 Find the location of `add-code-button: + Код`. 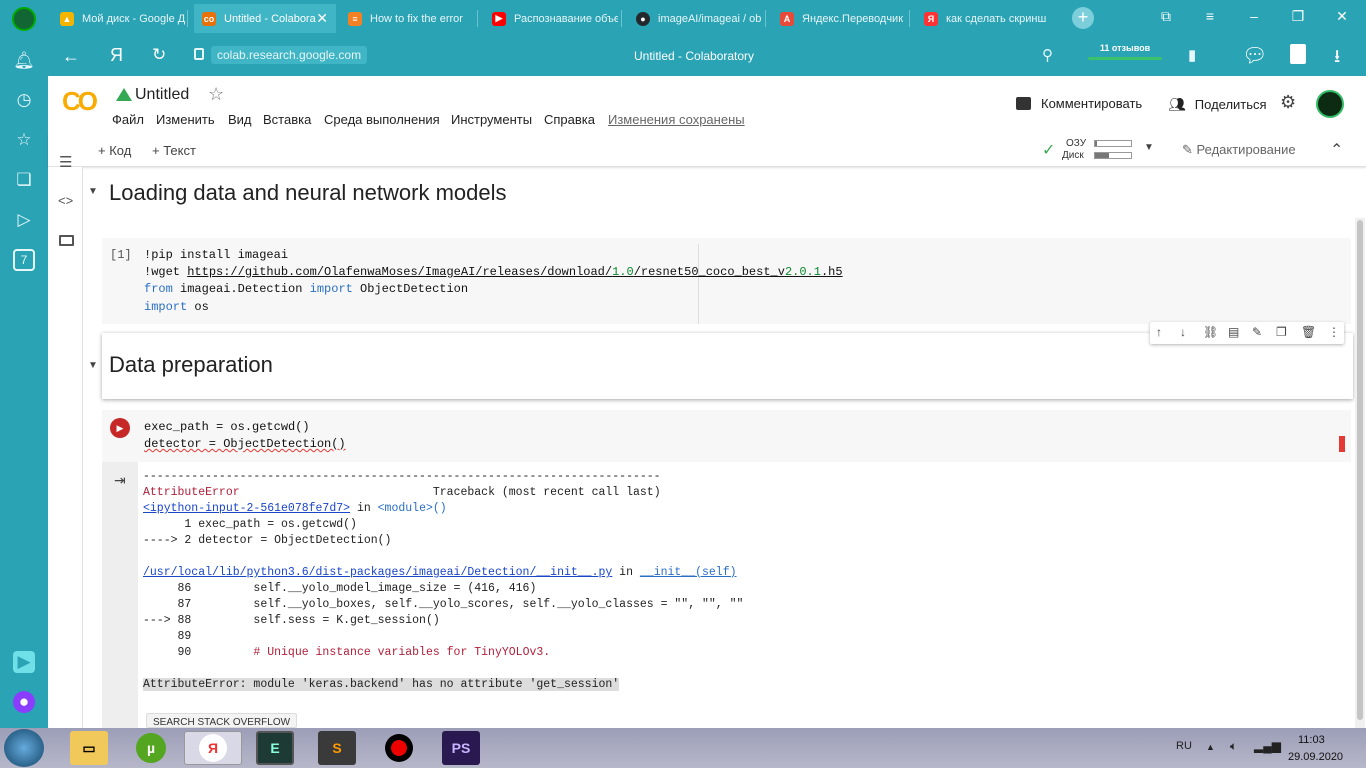

add-code-button: + Код is located at coordinates (114, 150).